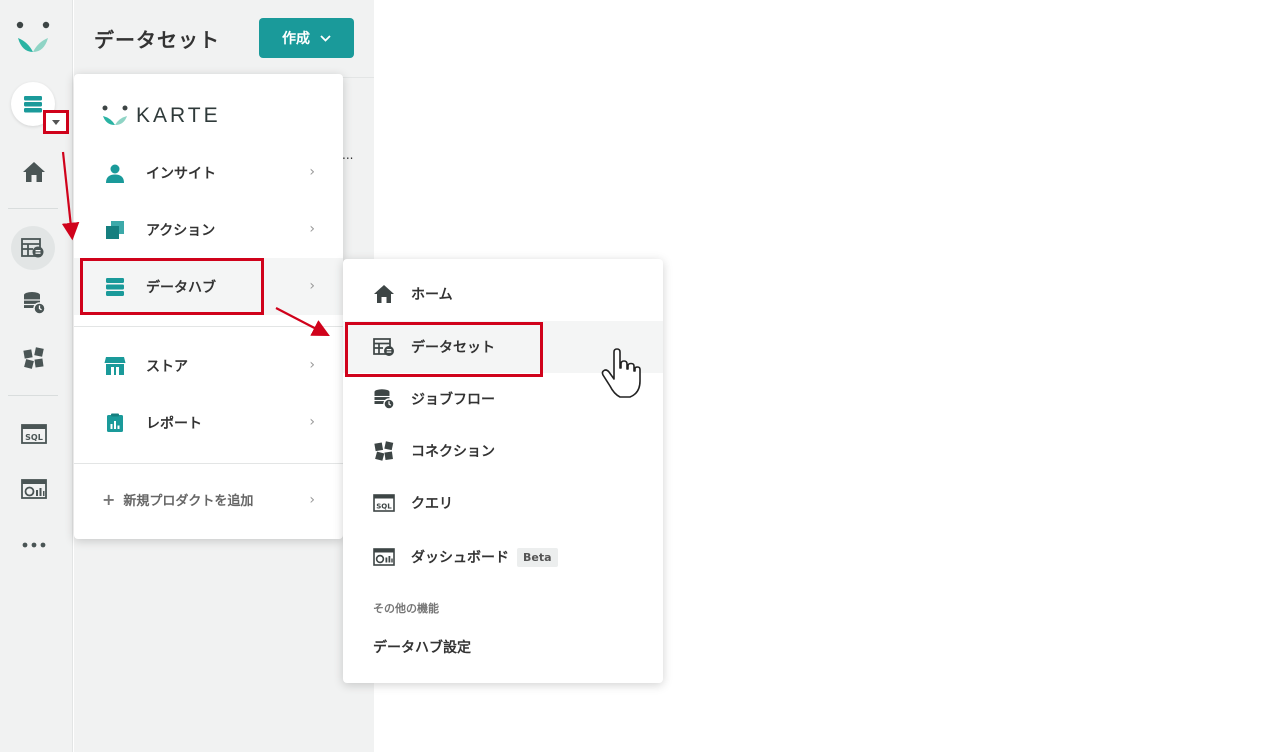 The height and width of the screenshot is (752, 1265). I want to click on create-button: 作成, so click(306, 38).